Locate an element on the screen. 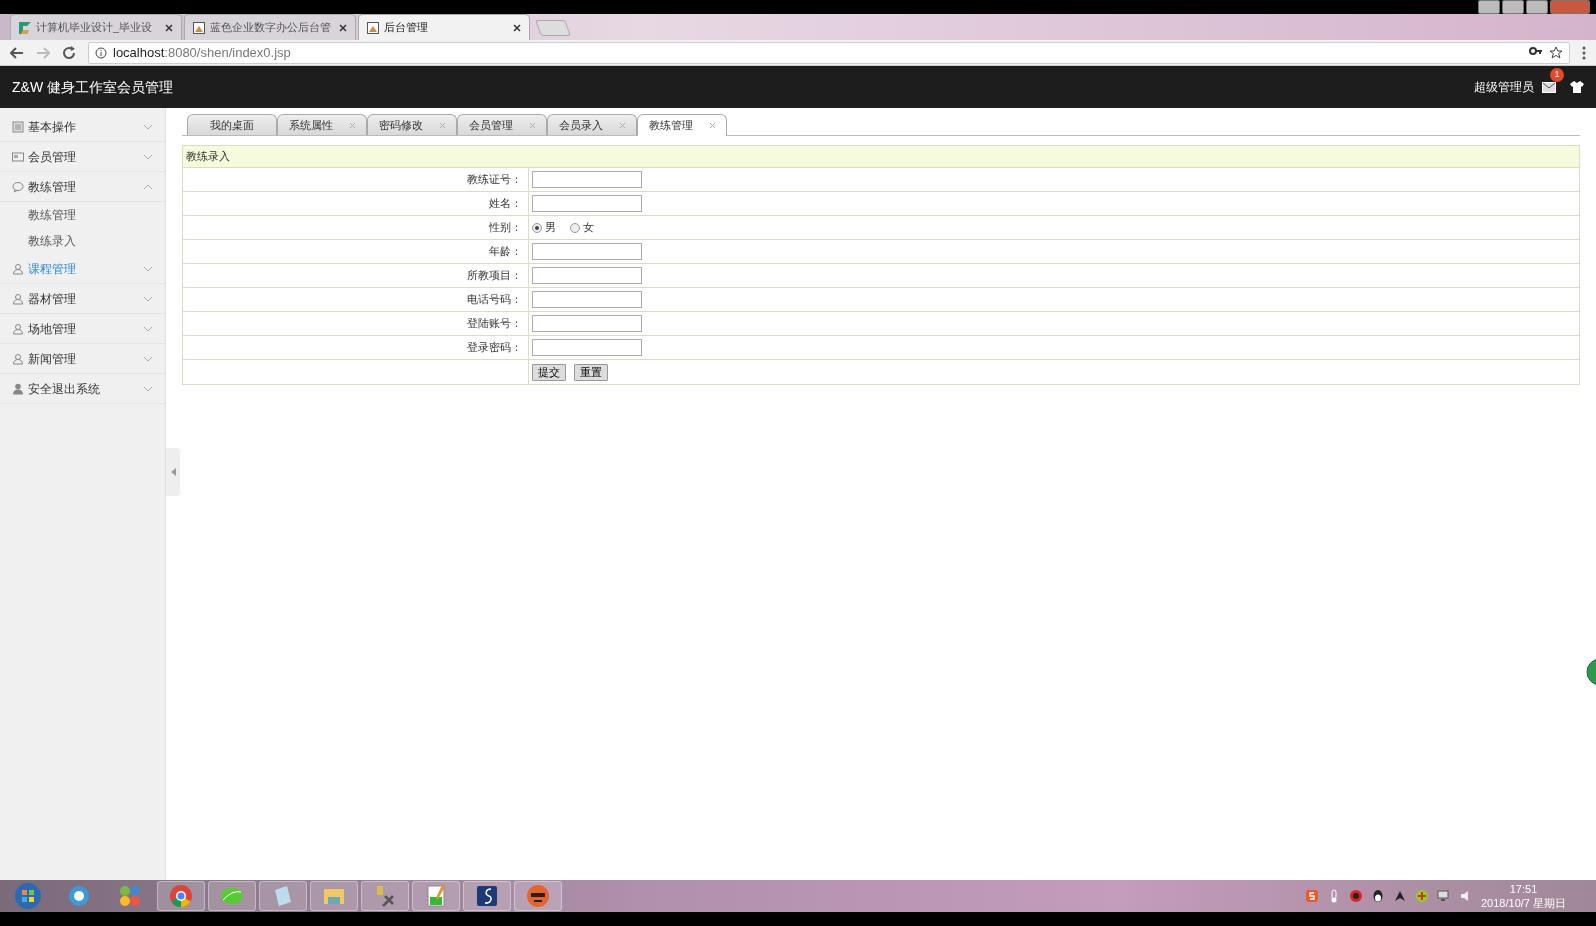 The height and width of the screenshot is (926, 1596). notification-badge: 1 is located at coordinates (1557, 75).